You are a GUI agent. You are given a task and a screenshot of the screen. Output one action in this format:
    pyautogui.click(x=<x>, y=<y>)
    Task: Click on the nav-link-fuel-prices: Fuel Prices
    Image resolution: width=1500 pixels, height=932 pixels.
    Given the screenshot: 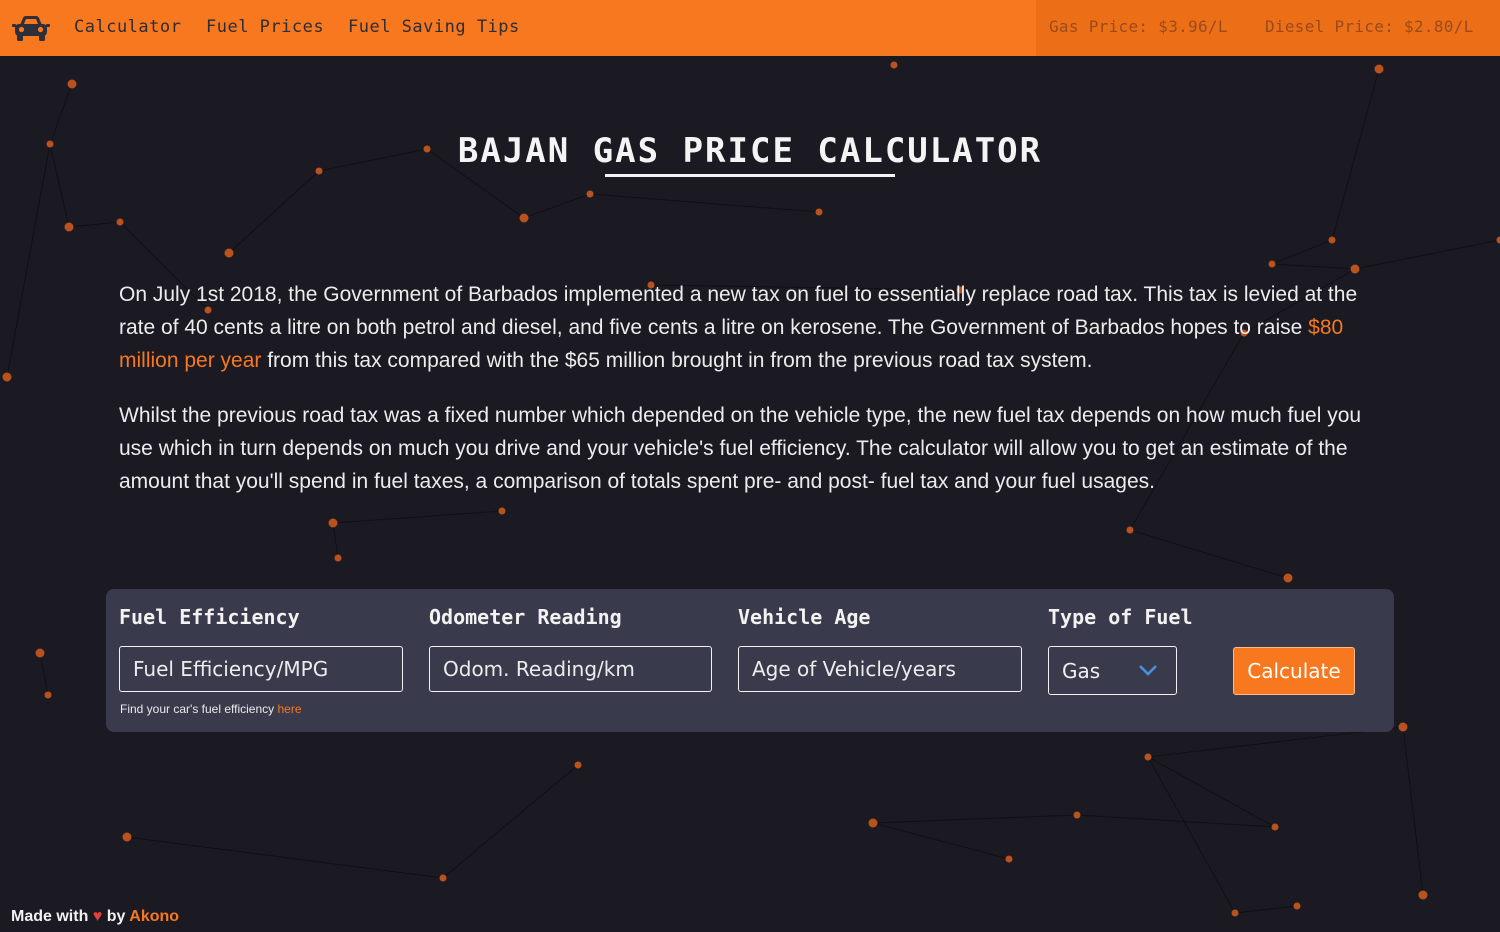 What is the action you would take?
    pyautogui.click(x=265, y=27)
    